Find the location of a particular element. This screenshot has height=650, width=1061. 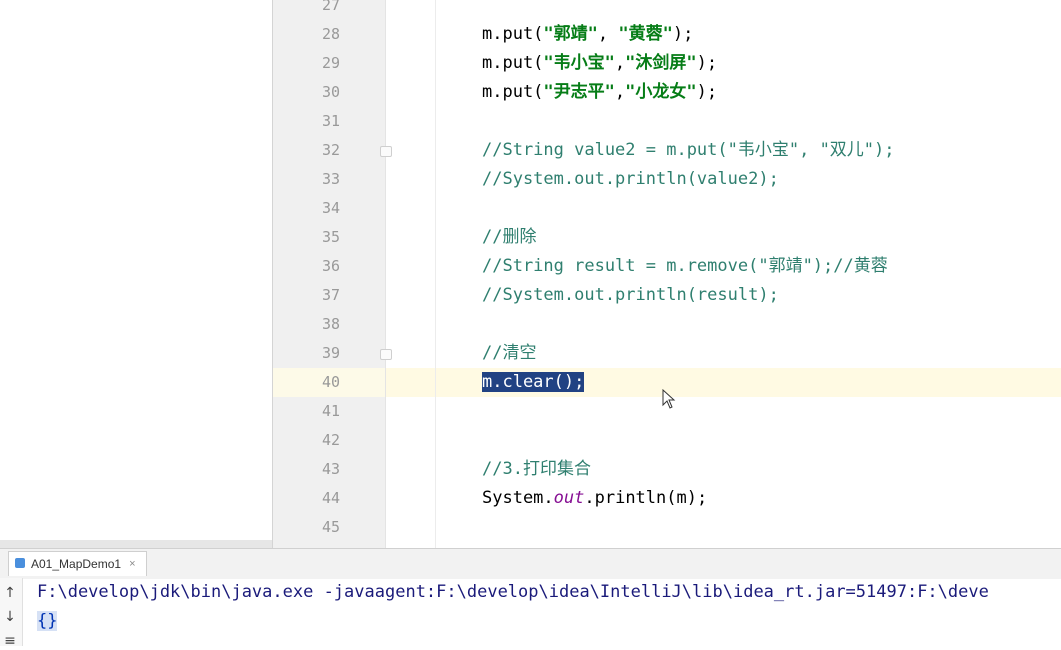

line-number: 38 is located at coordinates (330, 324).